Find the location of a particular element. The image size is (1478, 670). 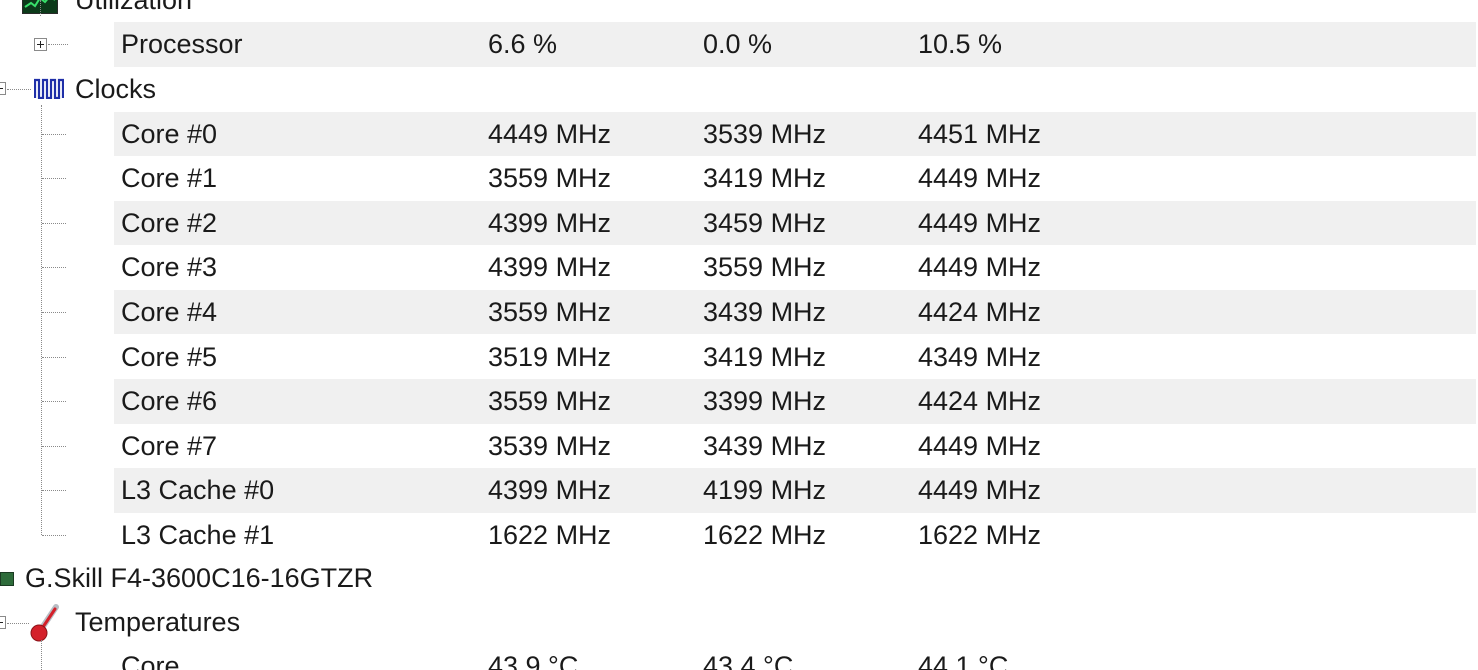

sensor-label: Core #2 is located at coordinates (169, 222).